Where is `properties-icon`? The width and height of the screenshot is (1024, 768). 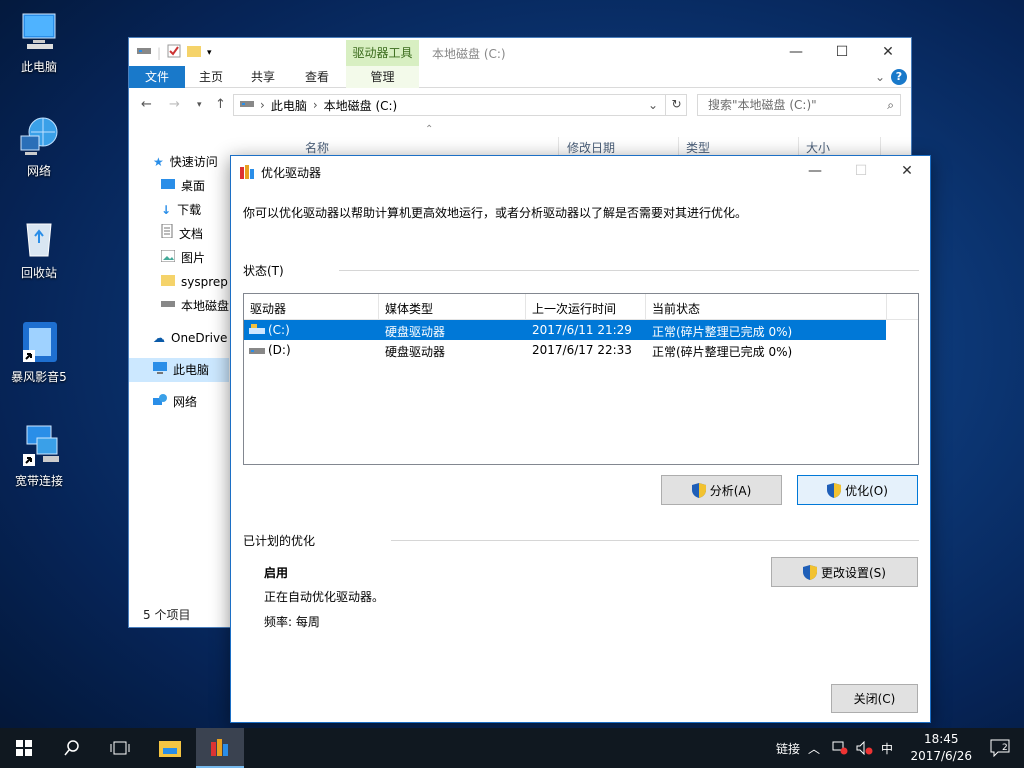
properties-icon is located at coordinates (174, 52).